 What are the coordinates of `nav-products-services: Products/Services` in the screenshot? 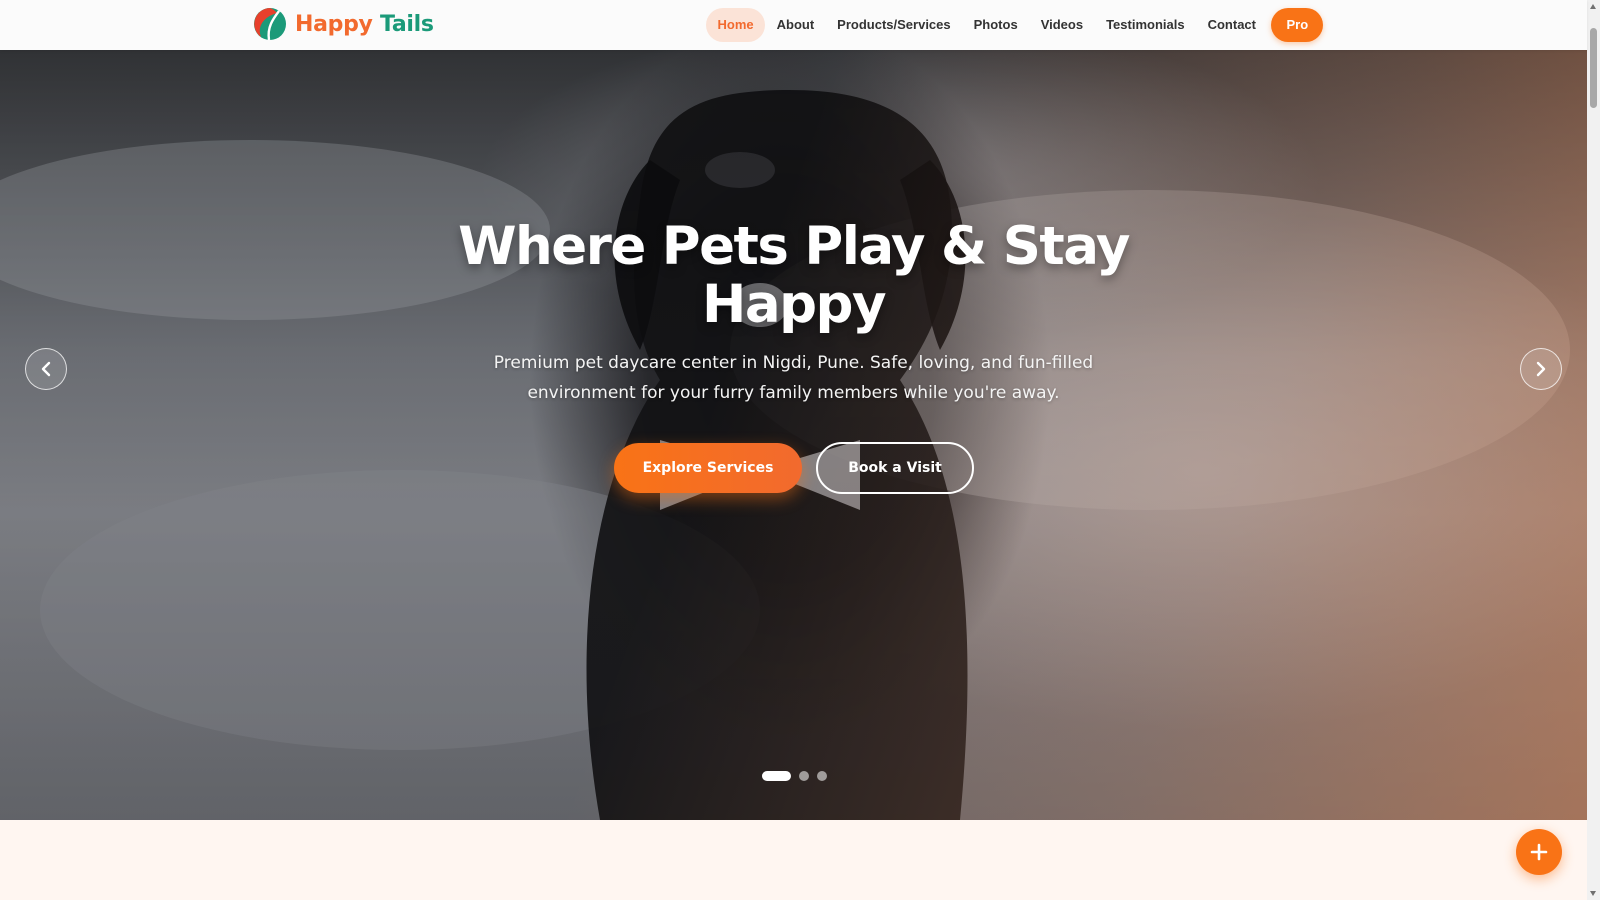 It's located at (894, 25).